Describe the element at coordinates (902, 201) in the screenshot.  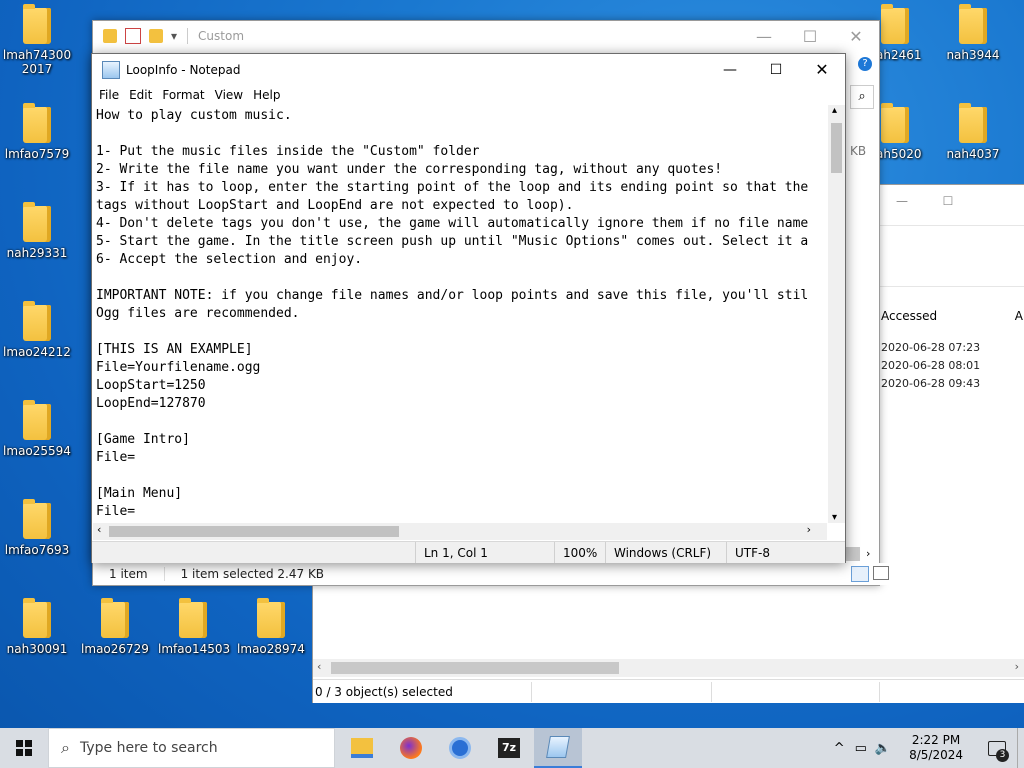
I see `minimize-icon: —` at that location.